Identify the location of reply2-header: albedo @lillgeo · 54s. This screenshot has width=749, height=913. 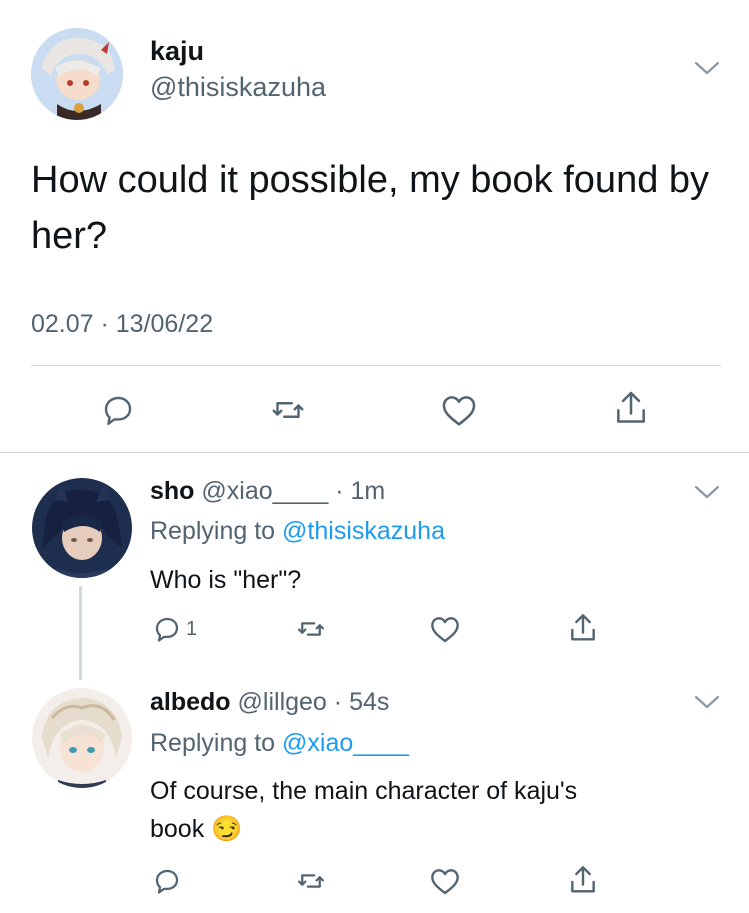
(269, 702).